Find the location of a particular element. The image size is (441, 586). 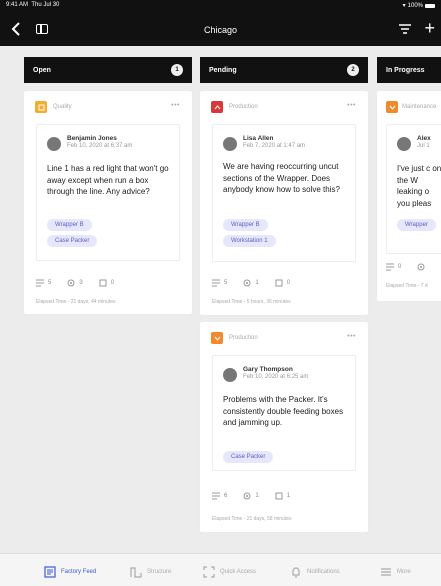

battery-percent: 100% is located at coordinates (415, 5).